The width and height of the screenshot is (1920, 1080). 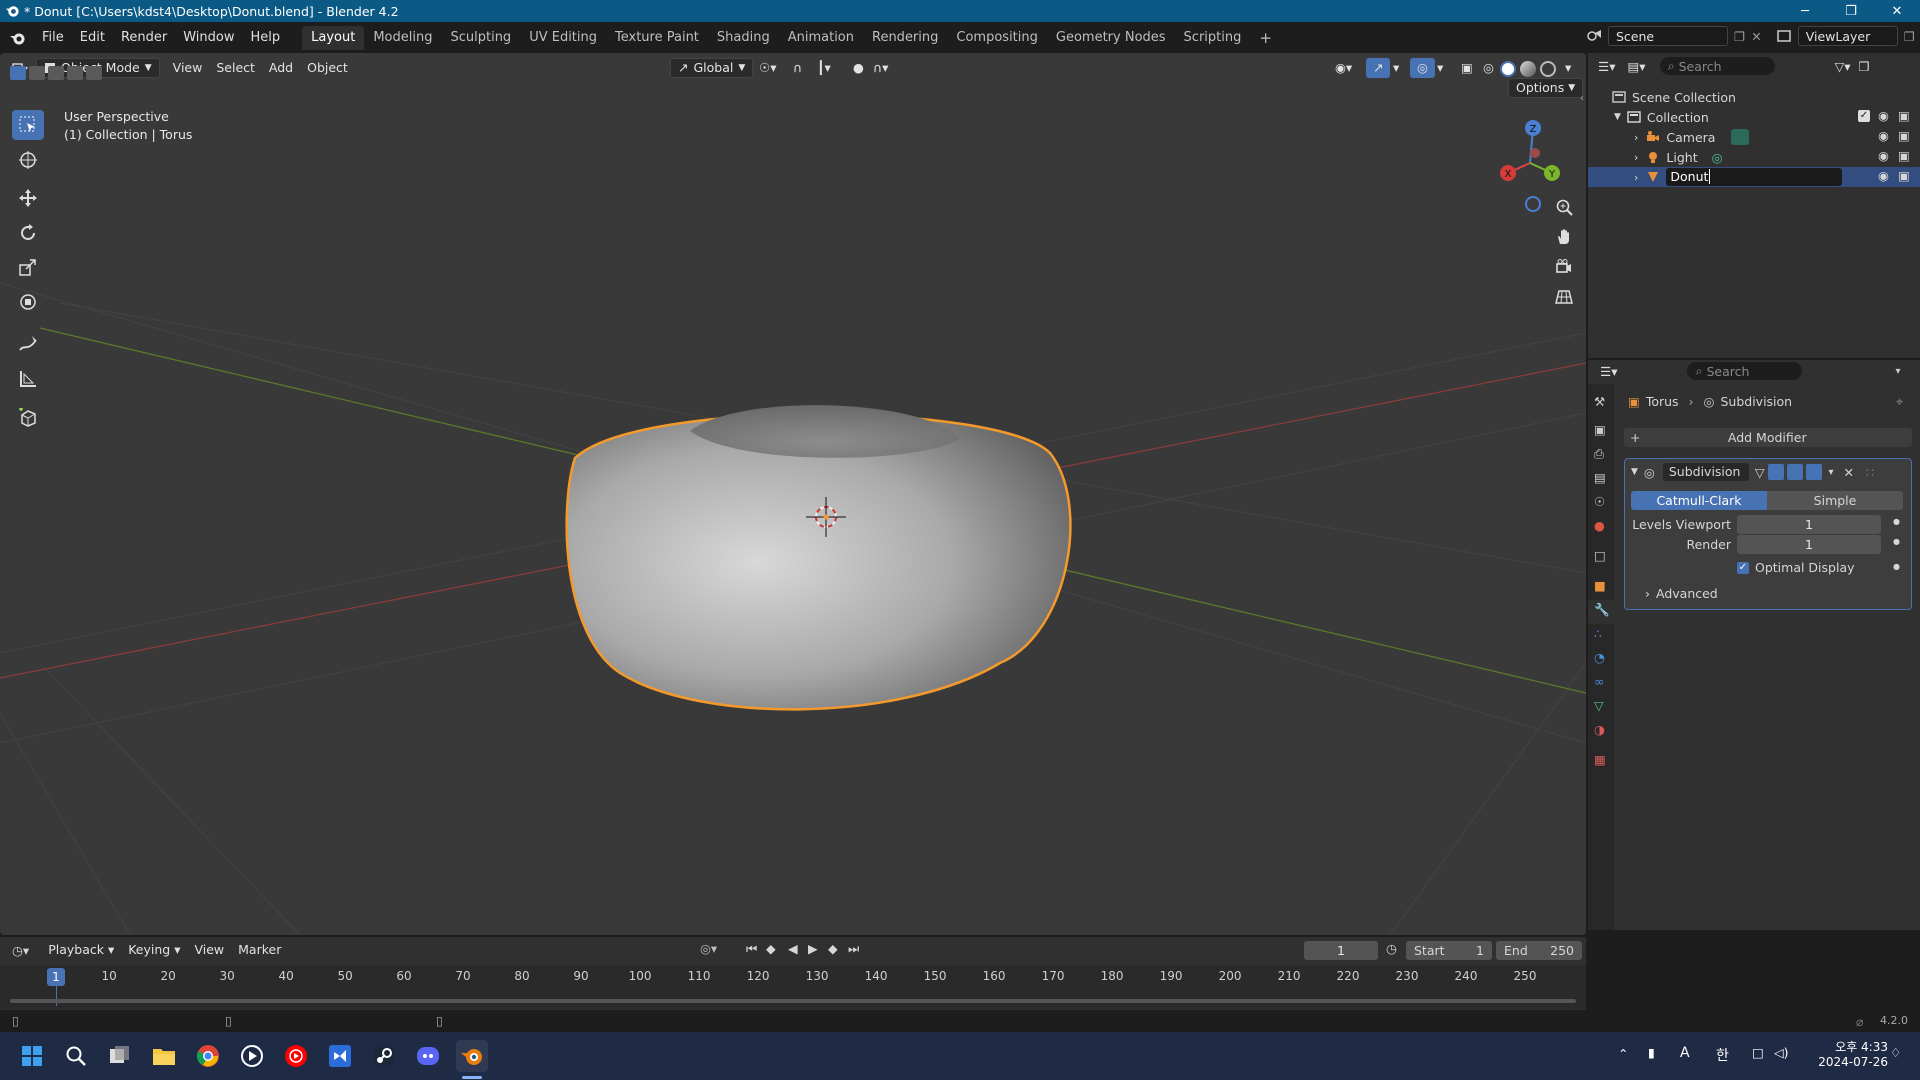 I want to click on pin-icon: ⌖, so click(x=1899, y=402).